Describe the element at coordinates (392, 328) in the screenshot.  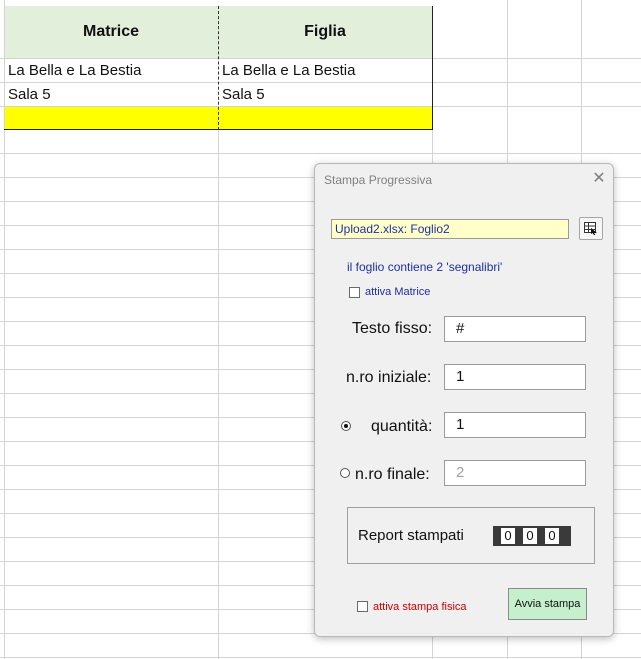
I see `testo-fisso-label: Testo fisso:` at that location.